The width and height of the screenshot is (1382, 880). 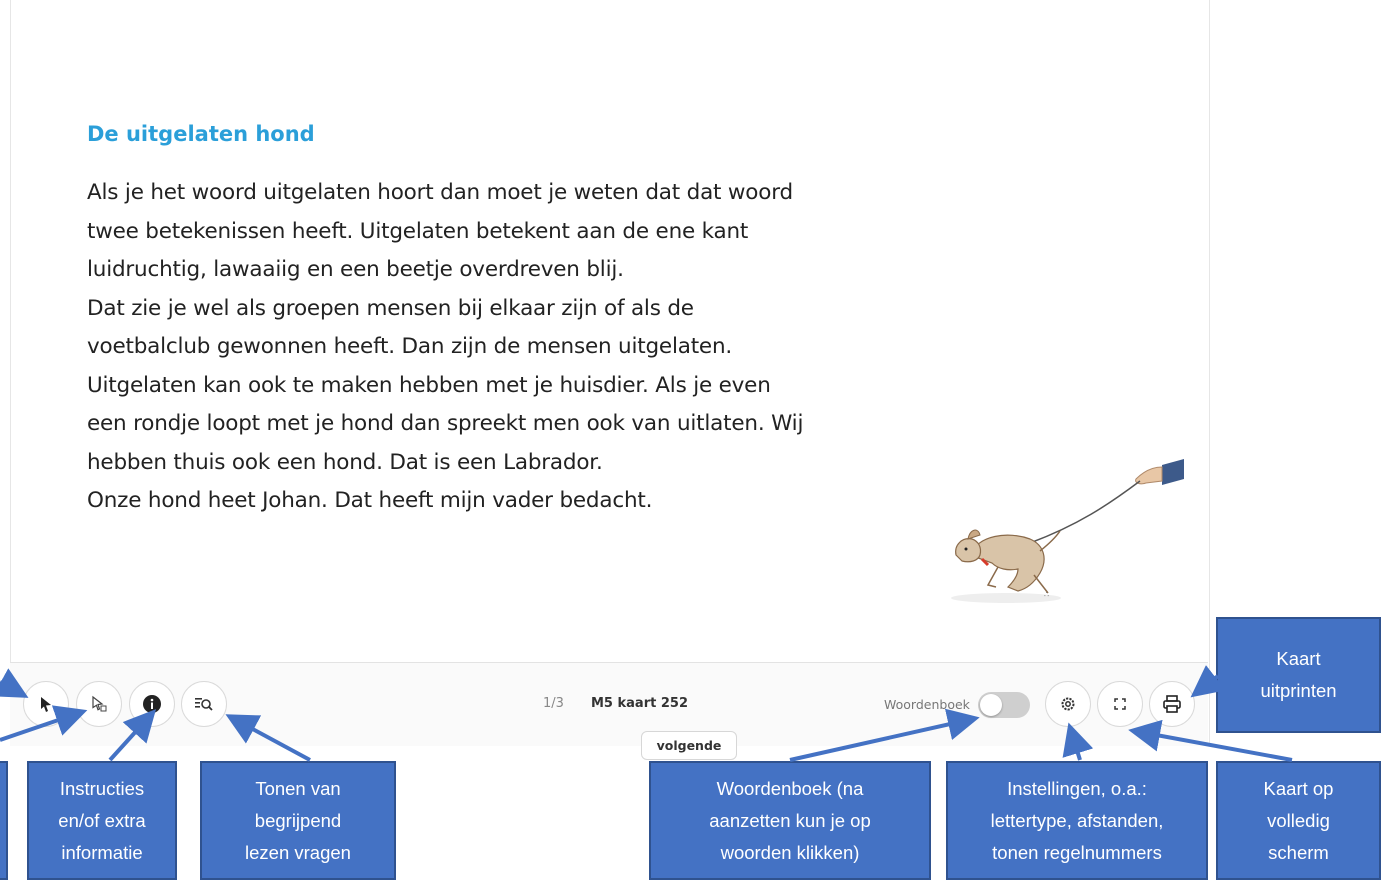 I want to click on next-button: volgende, so click(x=689, y=745).